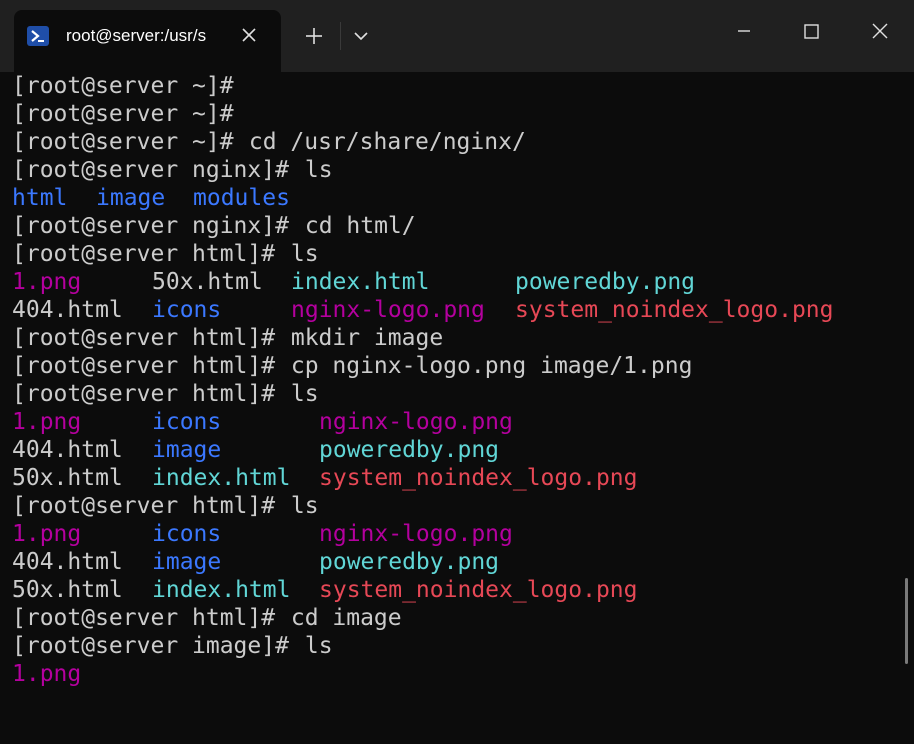  I want to click on ls-output-row: html image modules, so click(151, 198).